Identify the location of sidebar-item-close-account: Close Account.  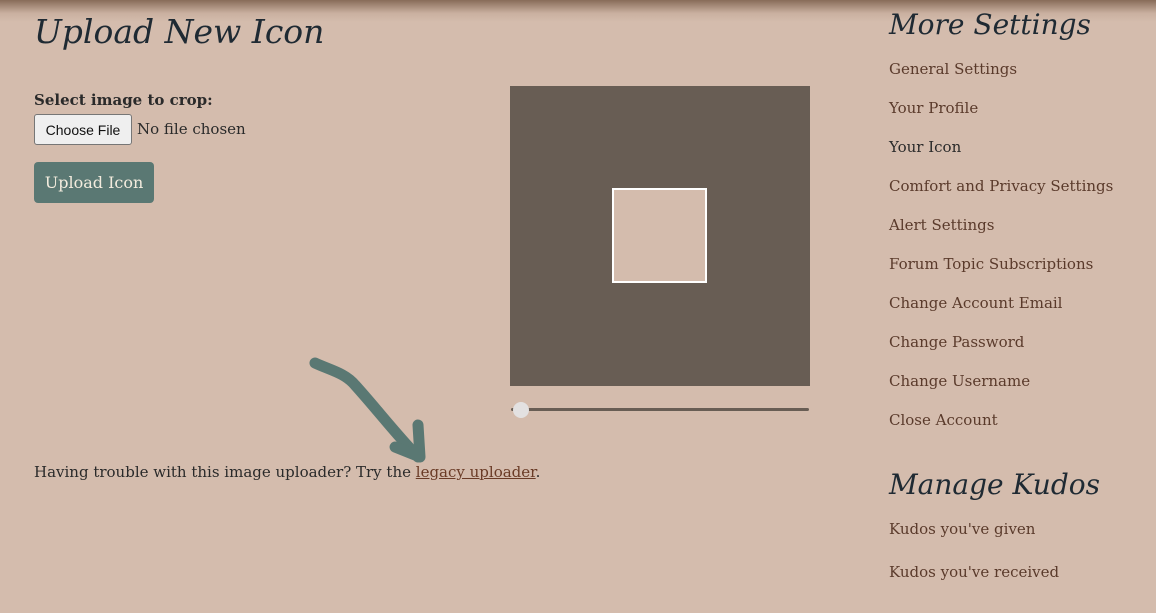
(943, 420).